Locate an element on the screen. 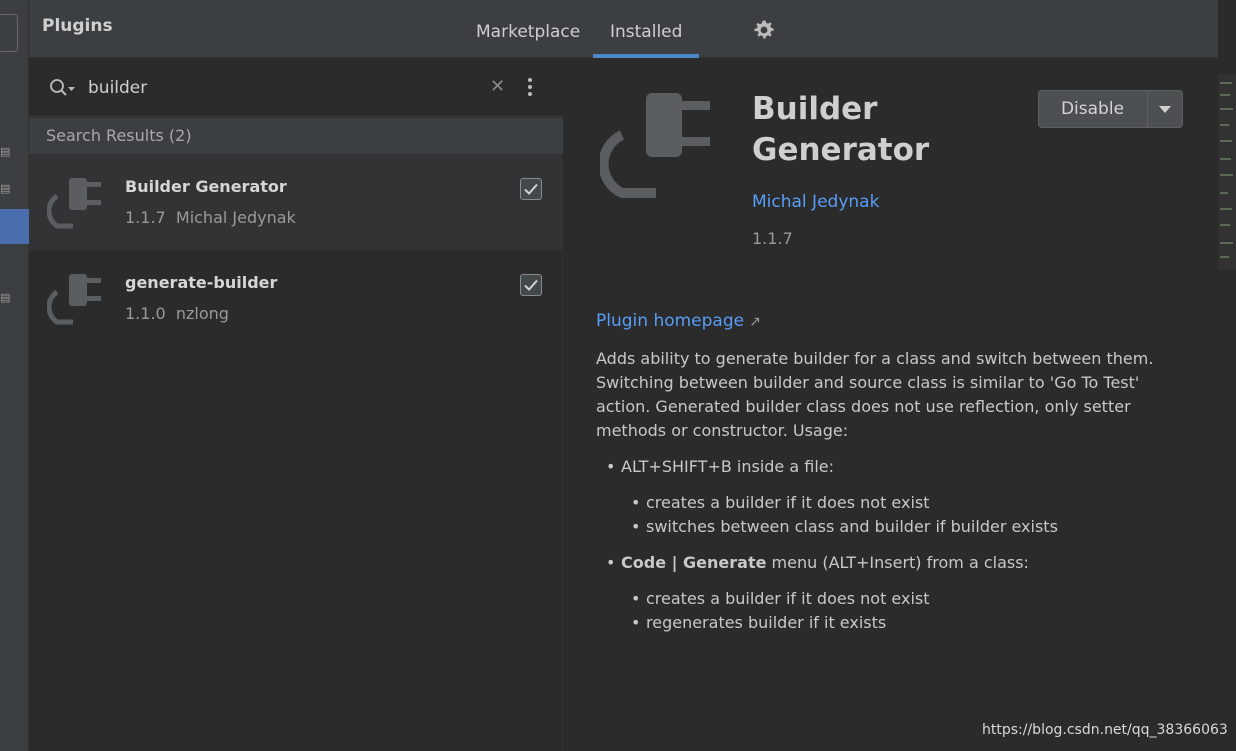 The image size is (1236, 751). selected-tool-item is located at coordinates (14, 226).